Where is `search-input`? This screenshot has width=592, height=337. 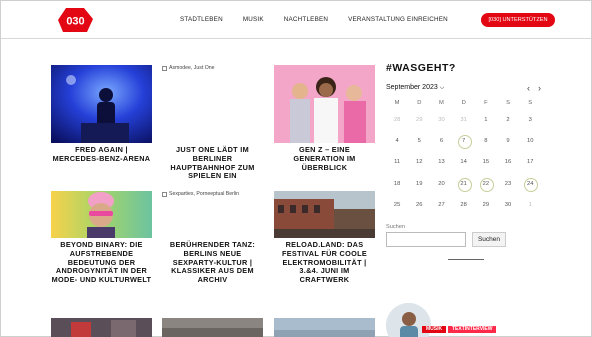
search-input is located at coordinates (426, 239).